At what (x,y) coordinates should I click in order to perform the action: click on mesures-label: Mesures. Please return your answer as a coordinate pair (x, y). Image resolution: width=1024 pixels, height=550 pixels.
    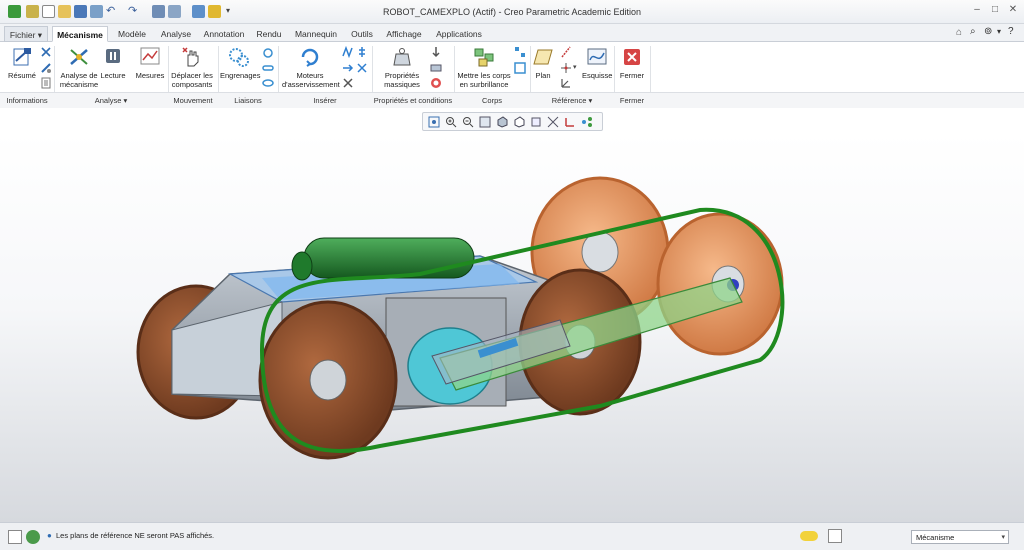
    Looking at the image, I should click on (150, 75).